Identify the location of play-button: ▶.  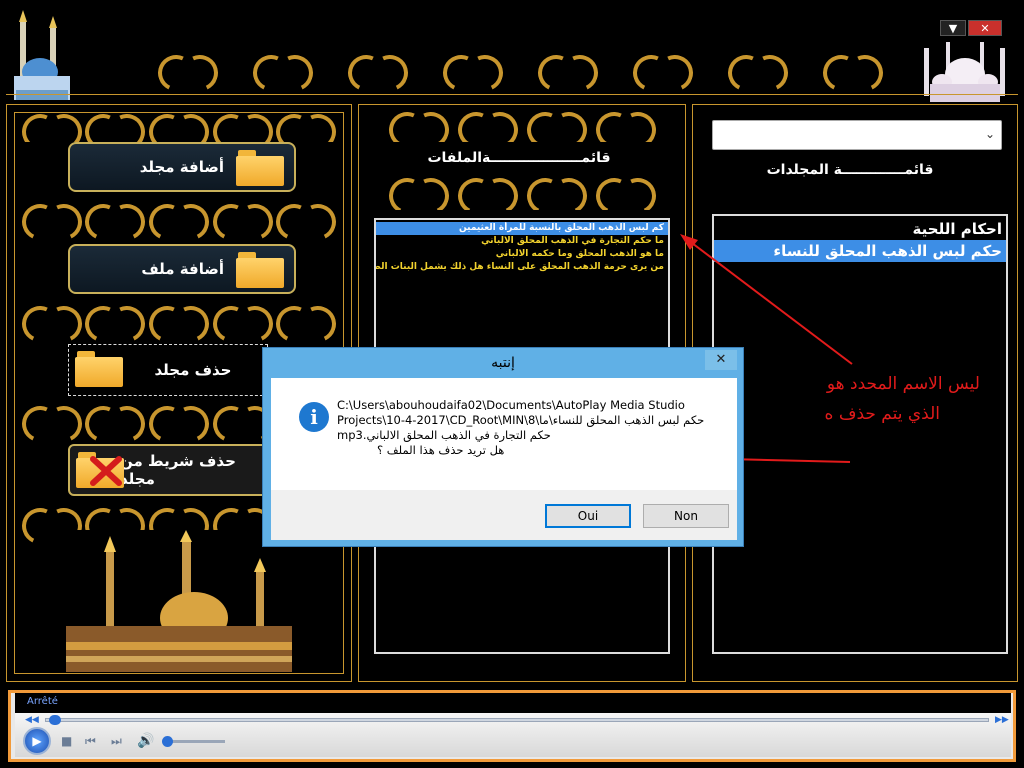
(37, 741).